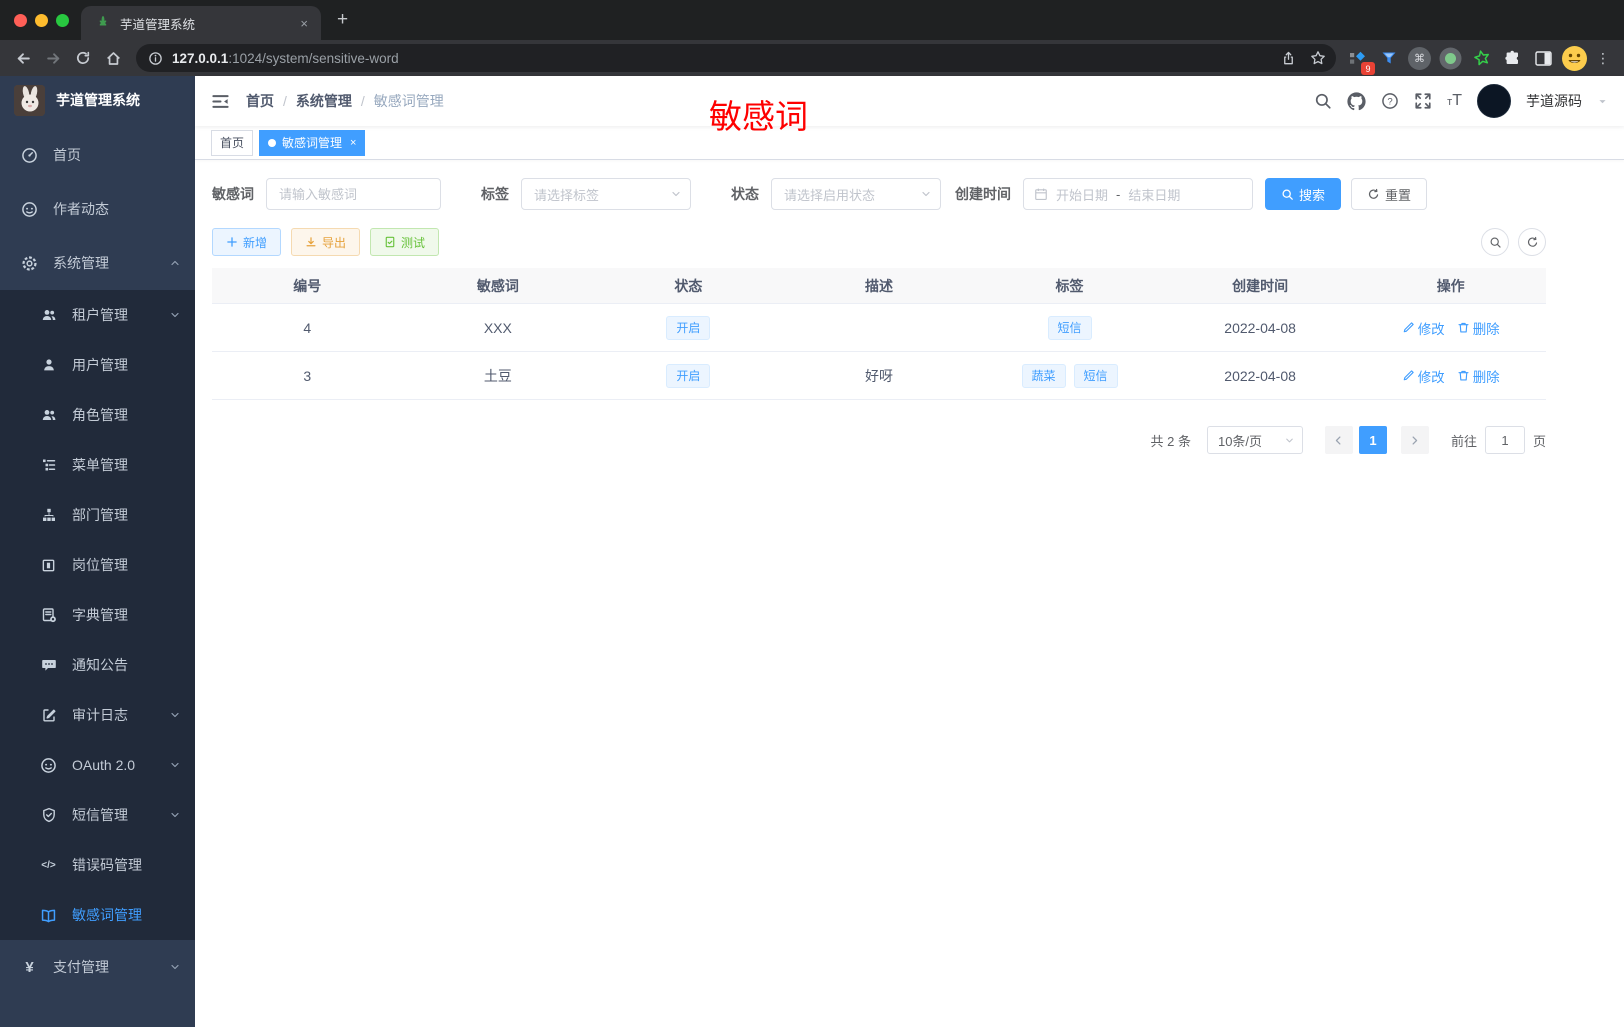 This screenshot has height=1027, width=1624. I want to click on reset-button: 重置, so click(1389, 194).